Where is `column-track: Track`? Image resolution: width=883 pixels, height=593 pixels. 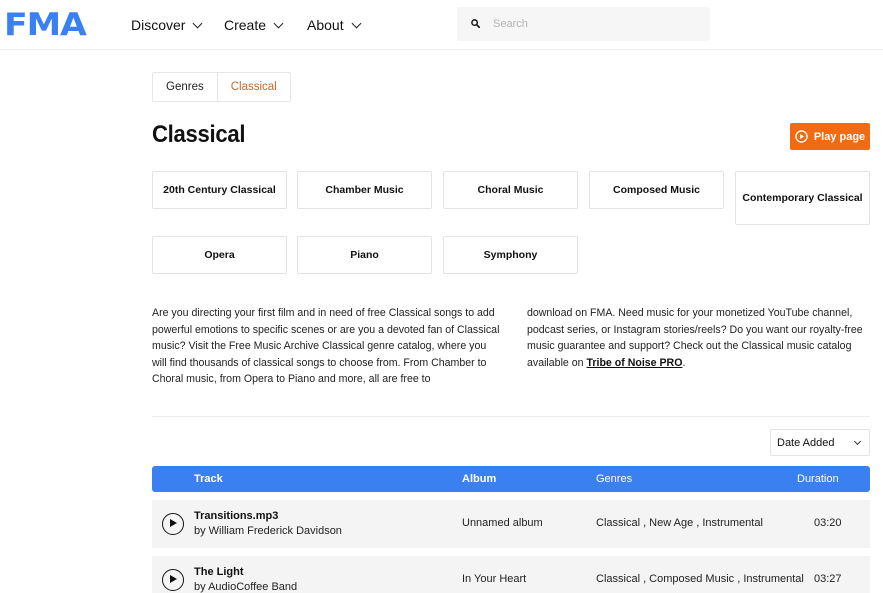 column-track: Track is located at coordinates (208, 479).